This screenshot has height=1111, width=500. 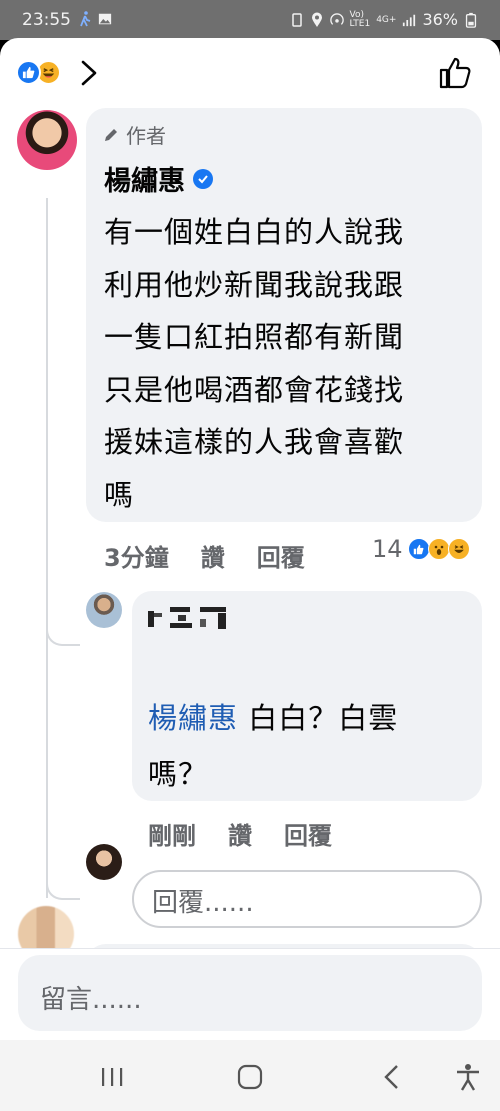 I want to click on volte-label: Vo) LTE1, so click(x=360, y=19).